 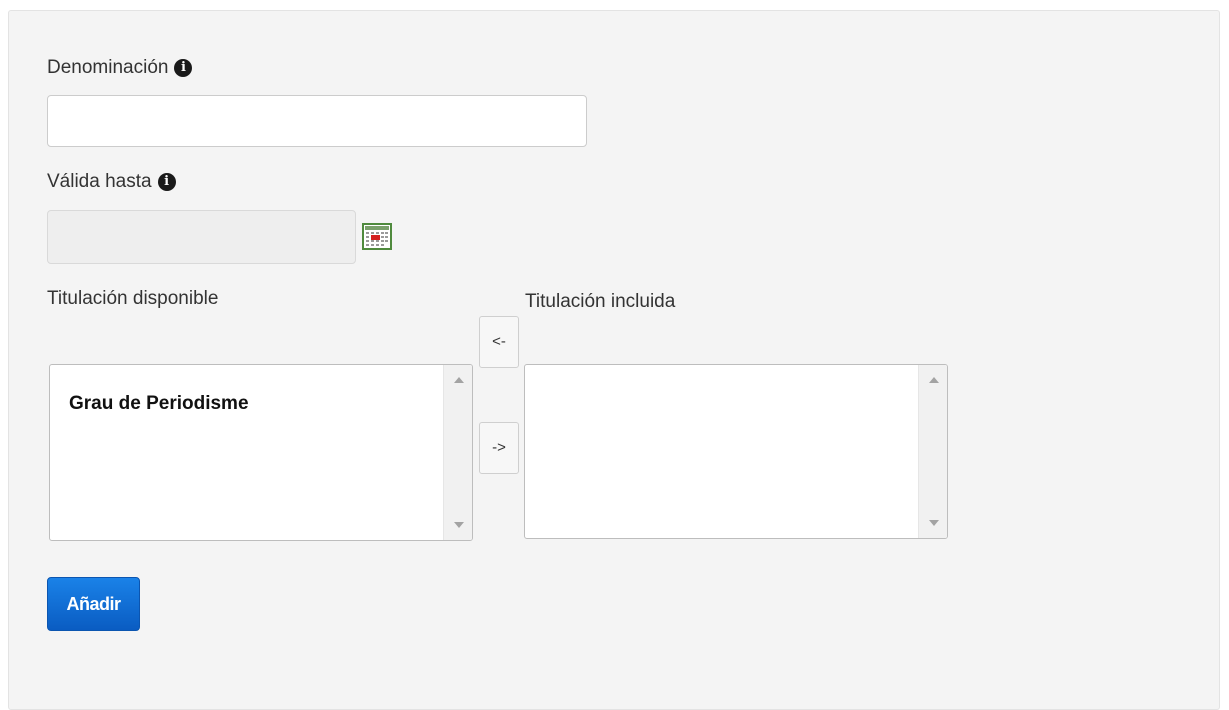 What do you see at coordinates (99, 181) in the screenshot?
I see `valida-hasta-label-text: Válida hasta` at bounding box center [99, 181].